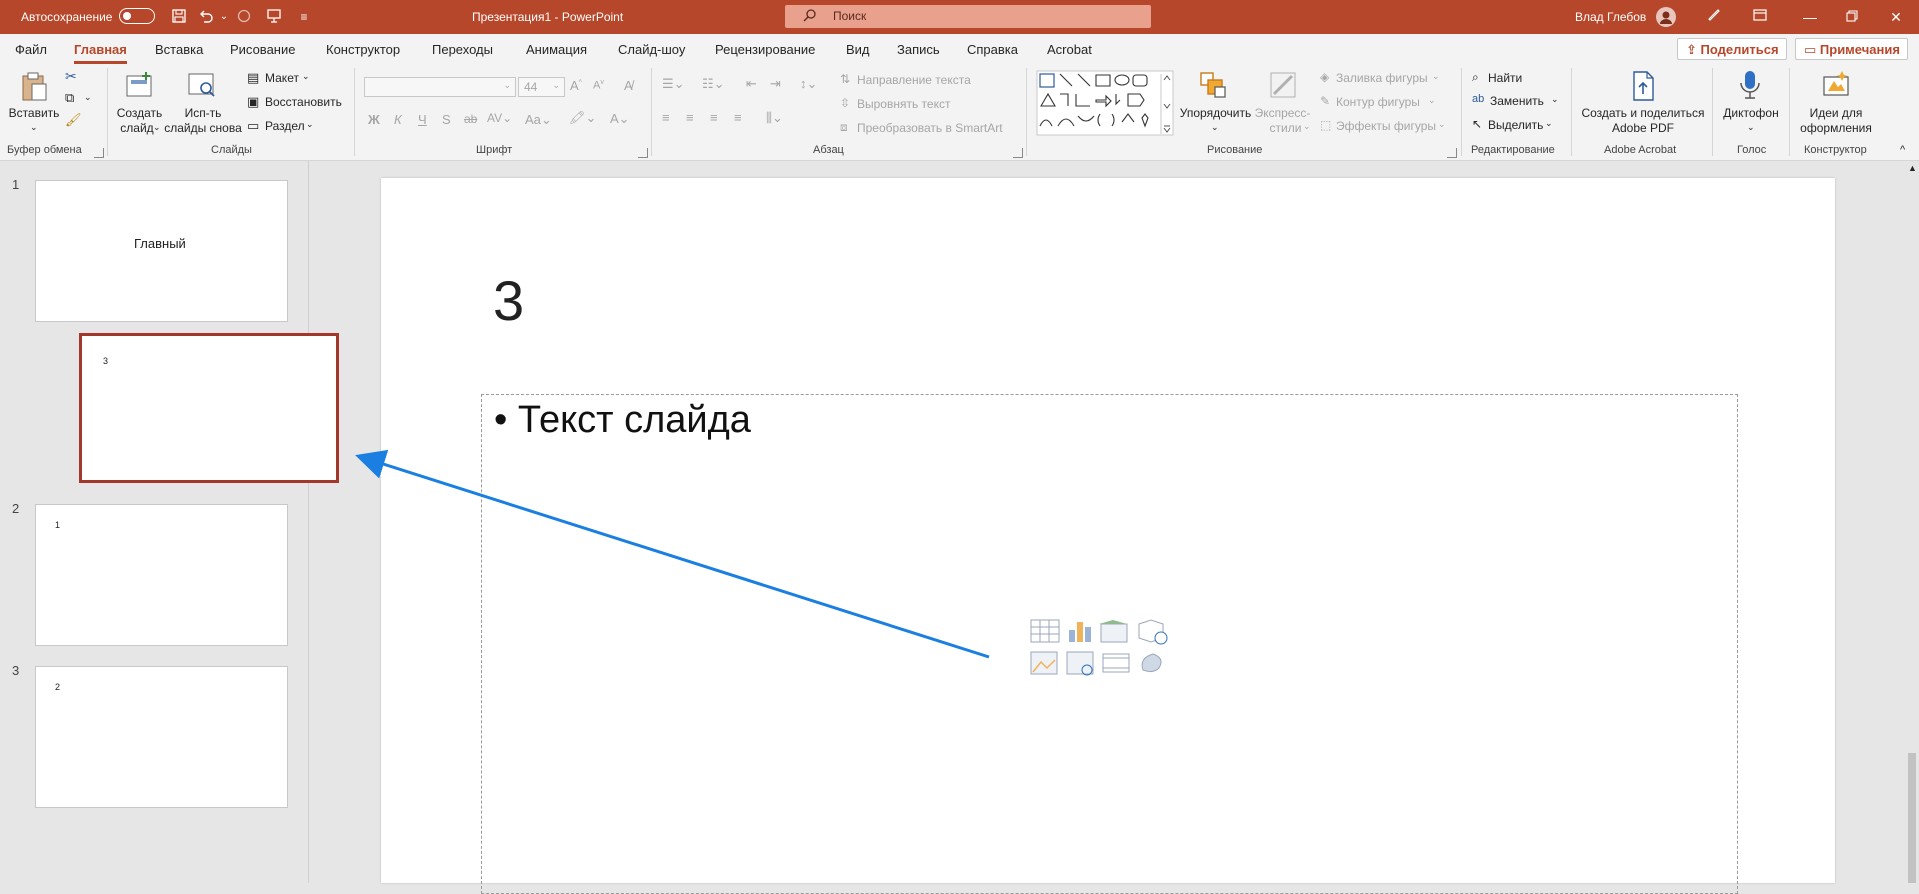 This screenshot has width=1919, height=894. What do you see at coordinates (1912, 168) in the screenshot?
I see `scroll-up-icon: ▲` at bounding box center [1912, 168].